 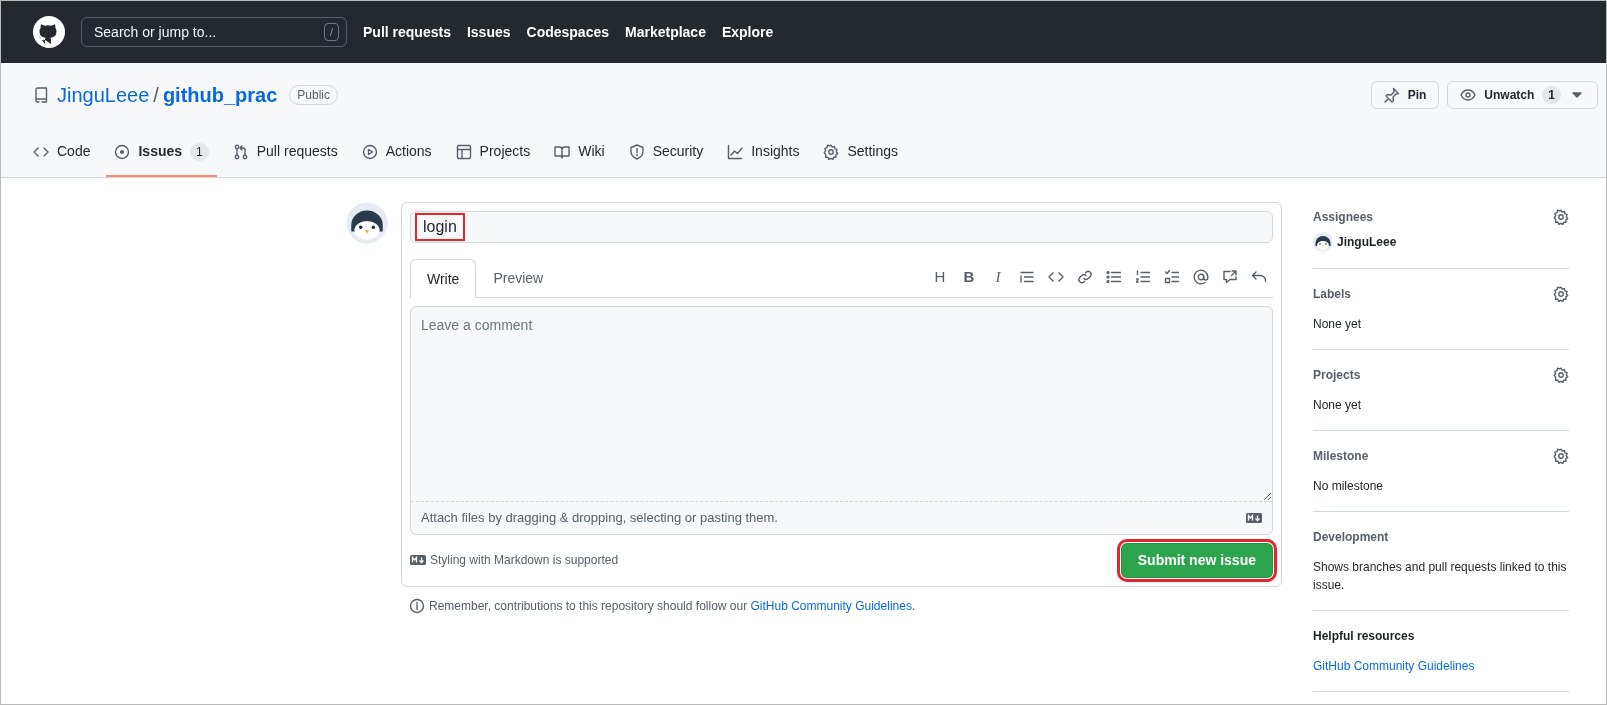 What do you see at coordinates (636, 151) in the screenshot?
I see `shield-icon` at bounding box center [636, 151].